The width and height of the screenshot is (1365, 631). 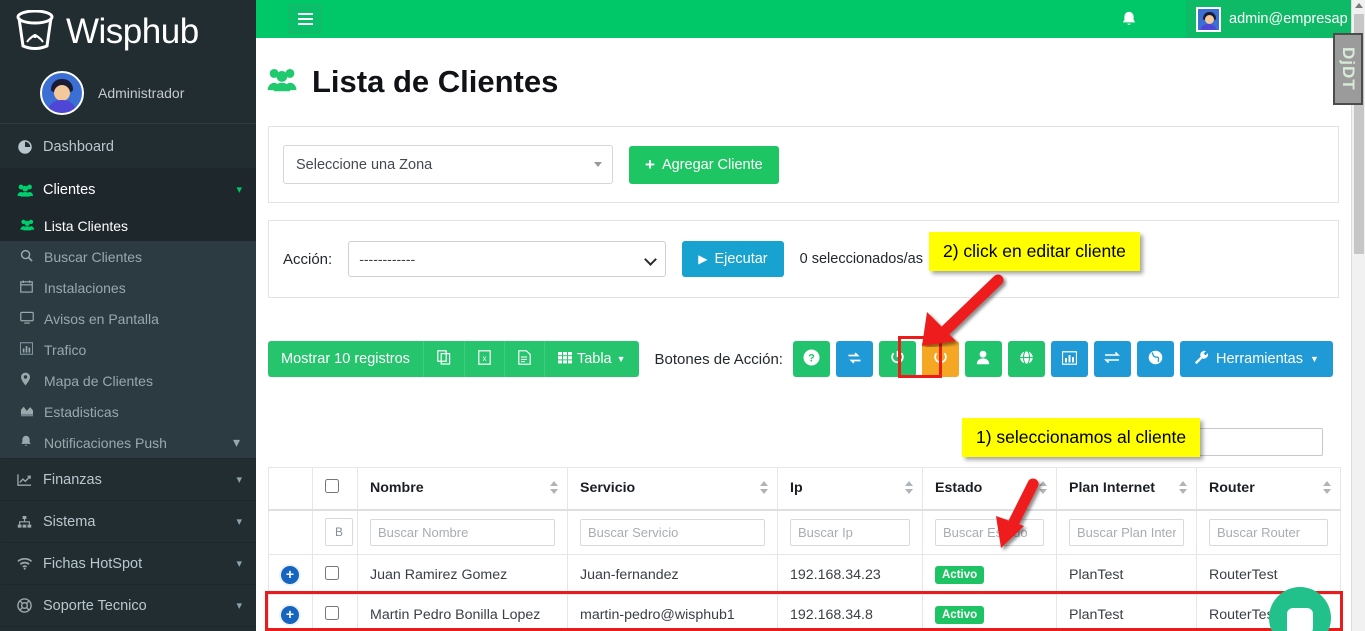 I want to click on filter-b-box: B, so click(x=339, y=532).